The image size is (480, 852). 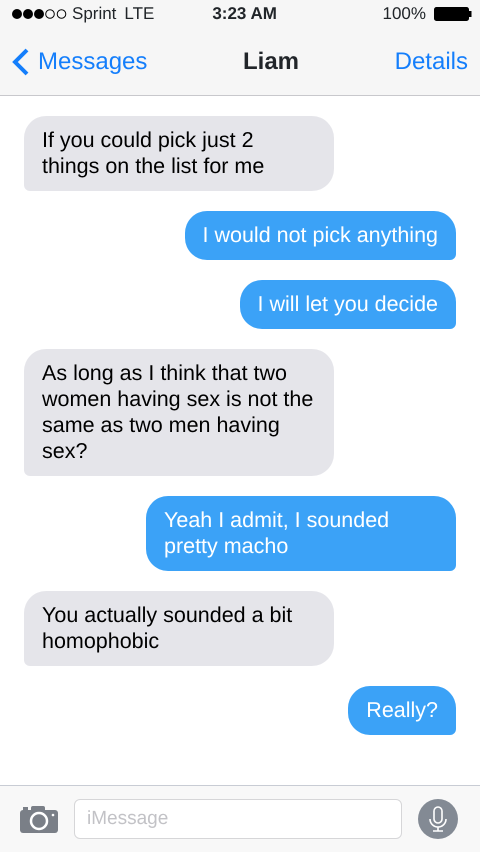 What do you see at coordinates (39, 819) in the screenshot?
I see `camera-icon` at bounding box center [39, 819].